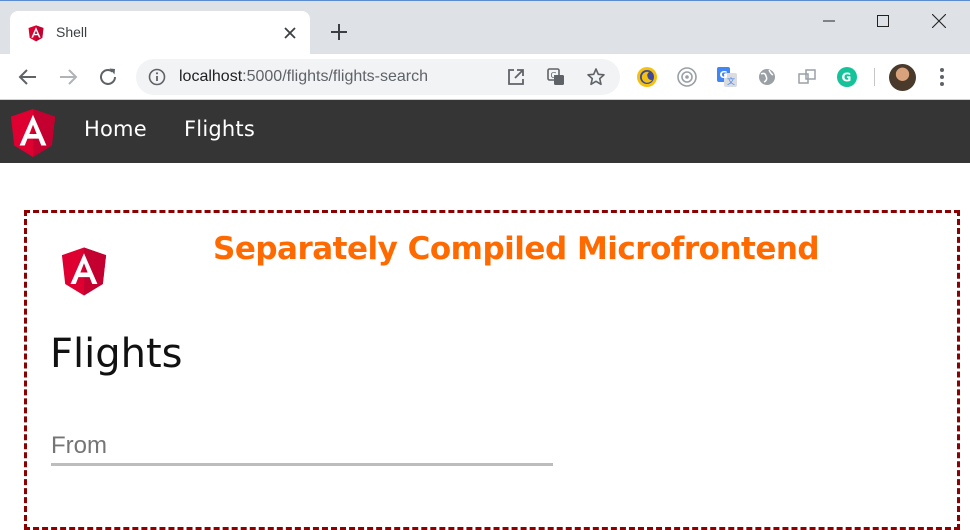 The width and height of the screenshot is (970, 530). Describe the element at coordinates (211, 76) in the screenshot. I see `url-host: localhost` at that location.